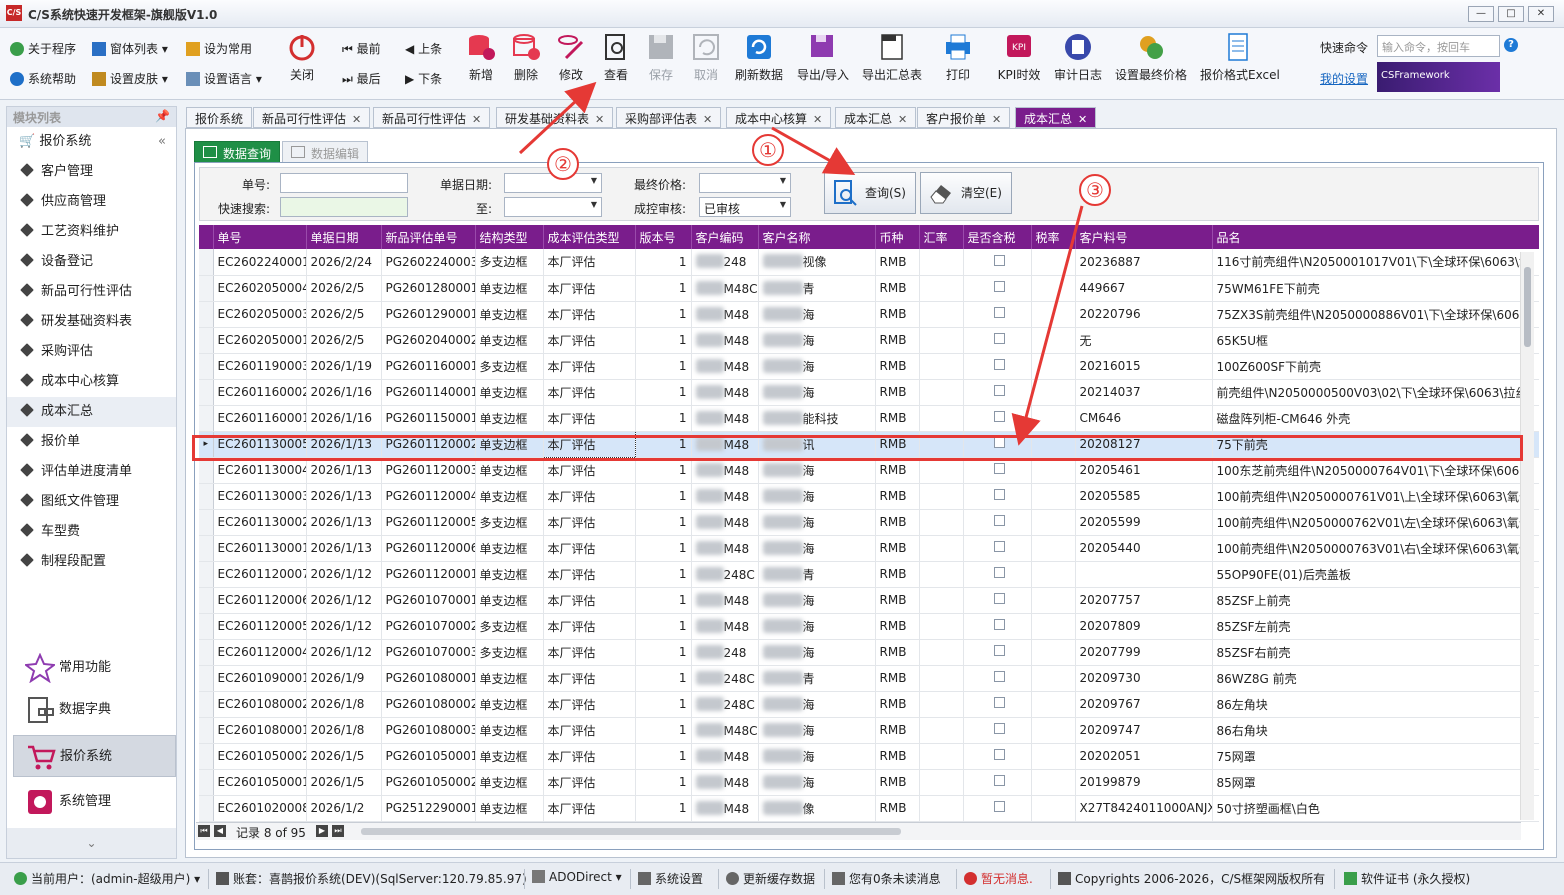 Image resolution: width=1564 pixels, height=895 pixels. Describe the element at coordinates (1375, 730) in the screenshot. I see `table-cell: 86右角块` at that location.